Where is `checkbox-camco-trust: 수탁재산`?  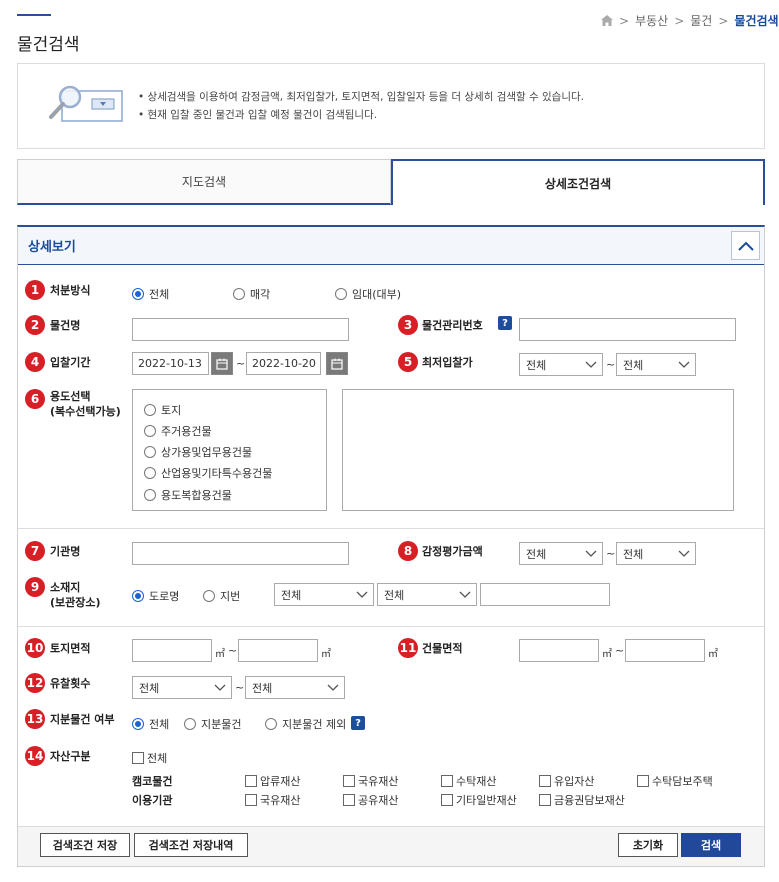
checkbox-camco-trust: 수탁재산 is located at coordinates (468, 781).